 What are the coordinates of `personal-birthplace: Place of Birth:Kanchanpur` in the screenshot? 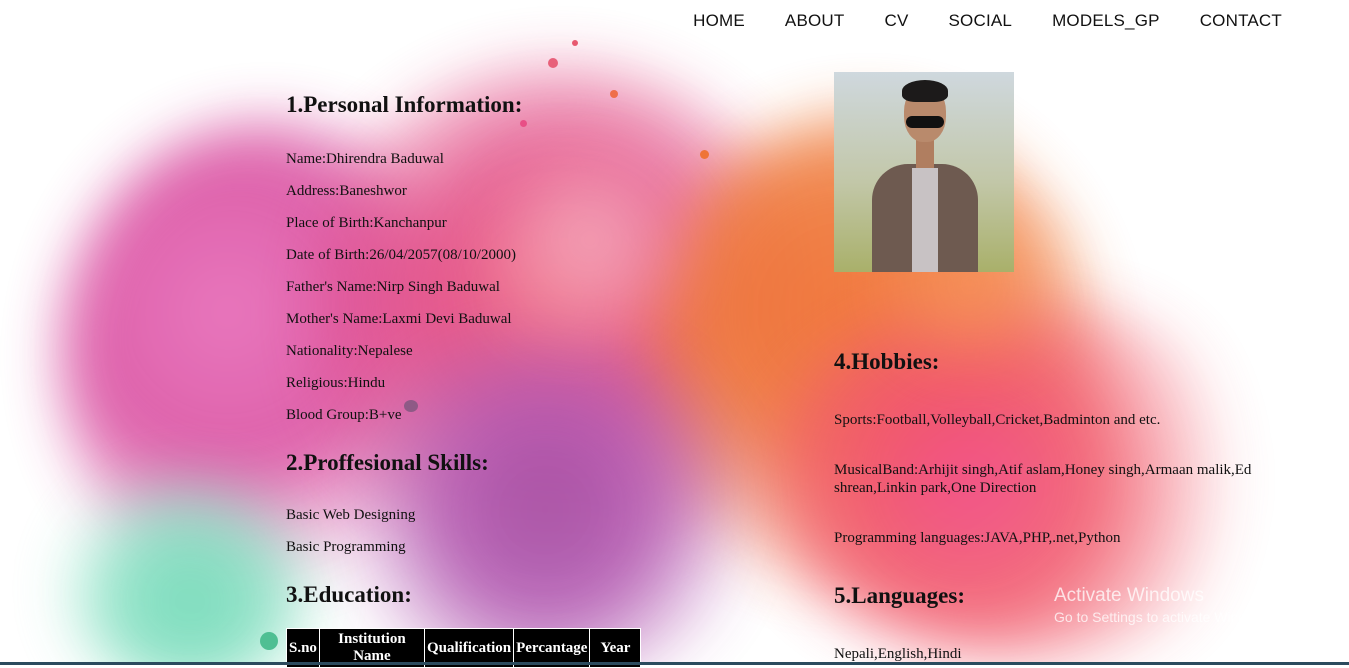 It's located at (366, 223).